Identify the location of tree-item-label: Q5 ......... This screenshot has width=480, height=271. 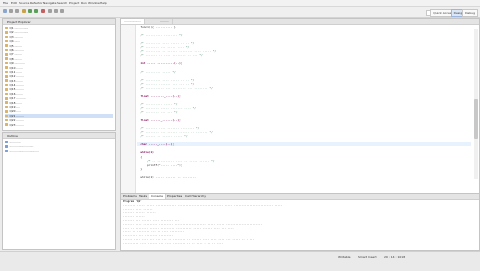
(15, 45).